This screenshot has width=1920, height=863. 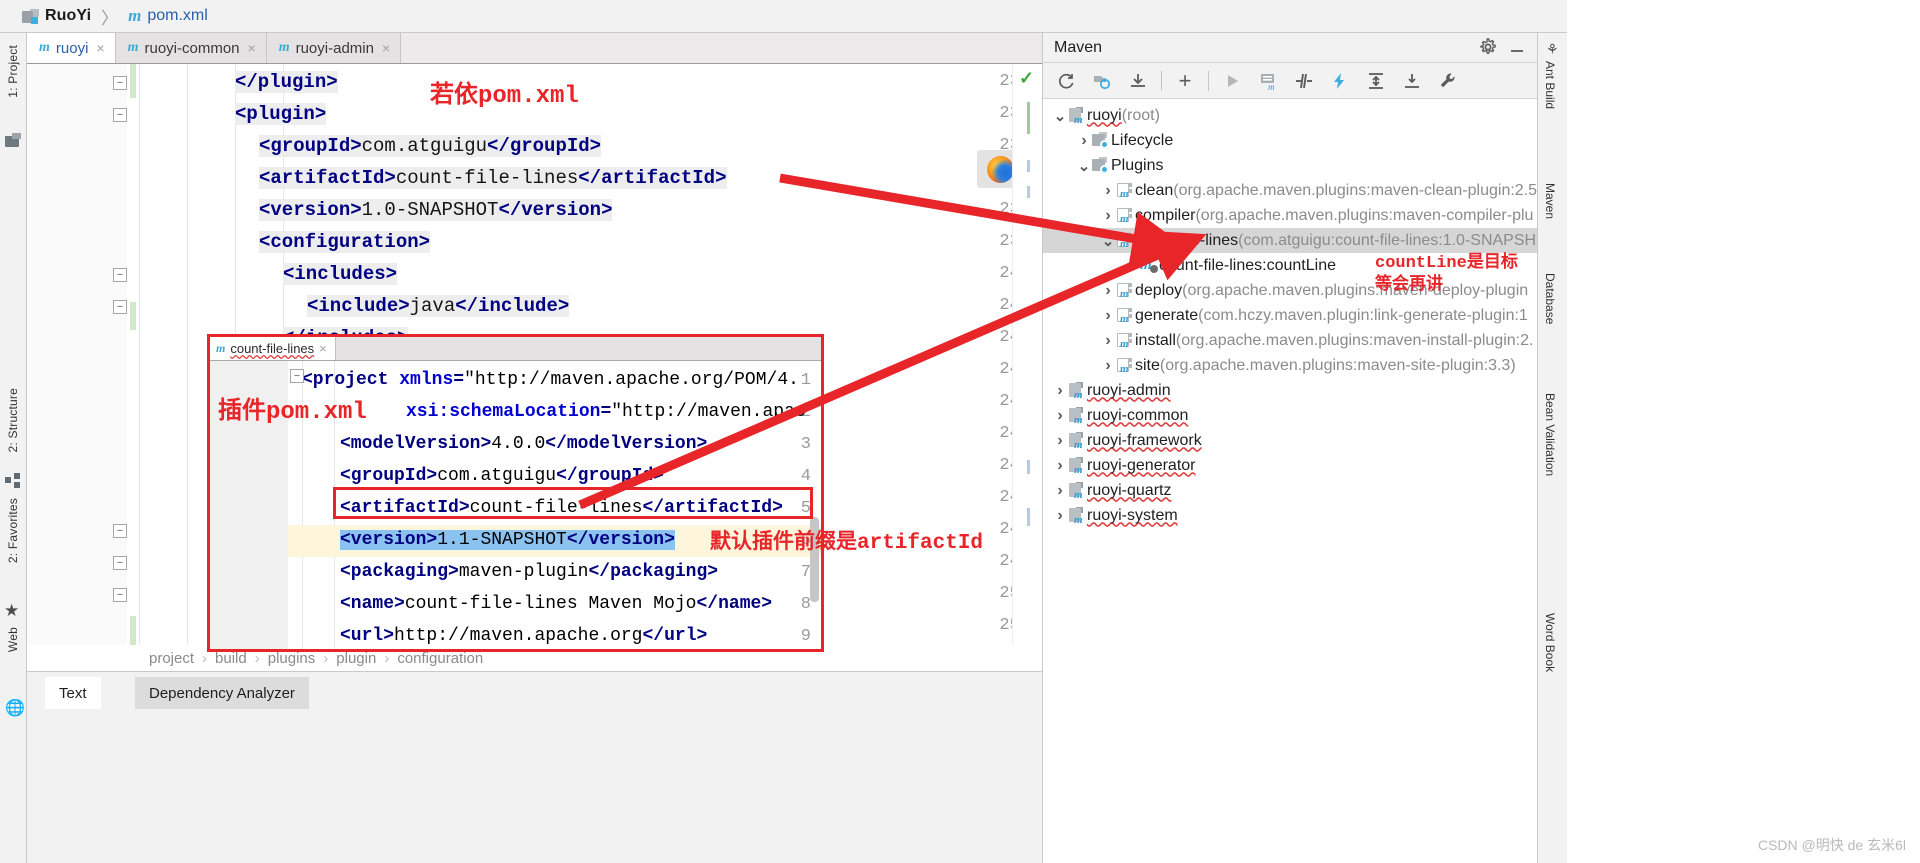 What do you see at coordinates (73, 693) in the screenshot?
I see `tab-text: Text` at bounding box center [73, 693].